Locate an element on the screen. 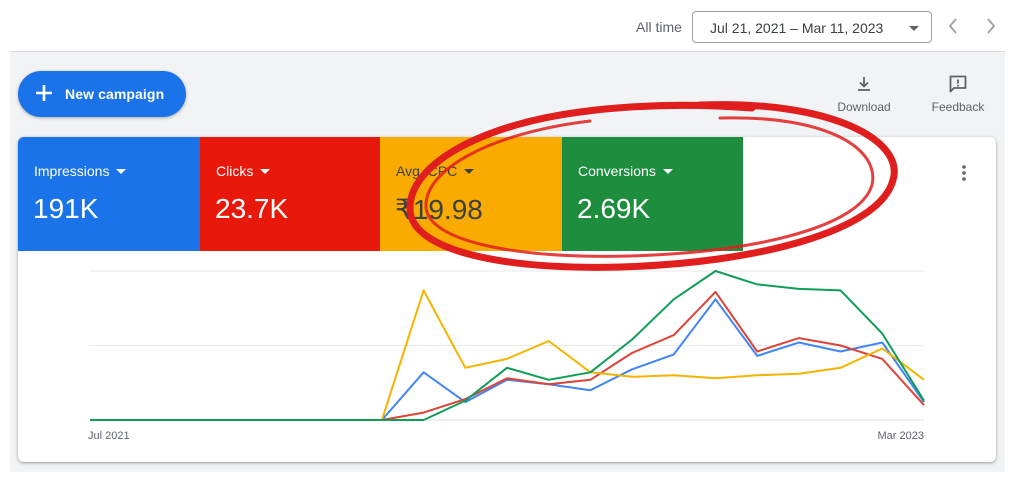 The height and width of the screenshot is (479, 1024). download-icon is located at coordinates (864, 84).